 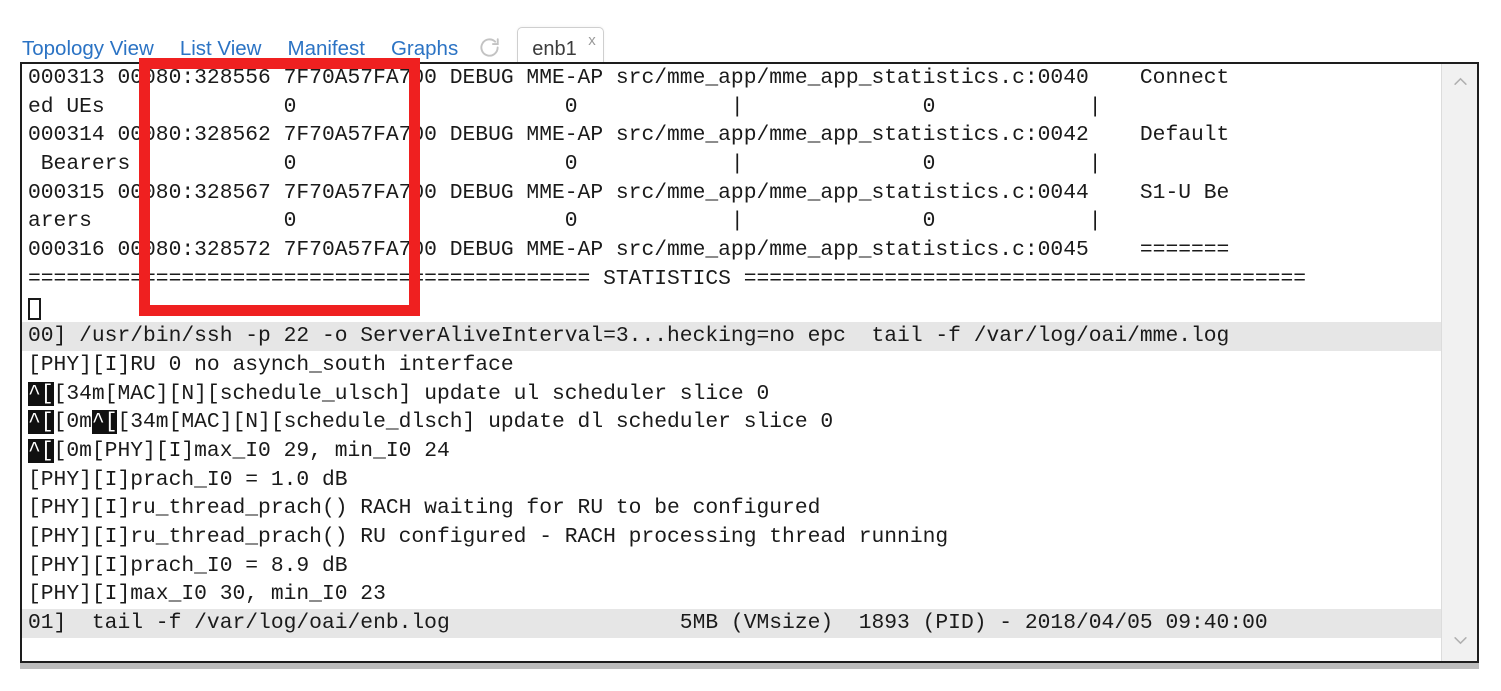 I want to click on scroll-down-arrow, so click(x=1459, y=640).